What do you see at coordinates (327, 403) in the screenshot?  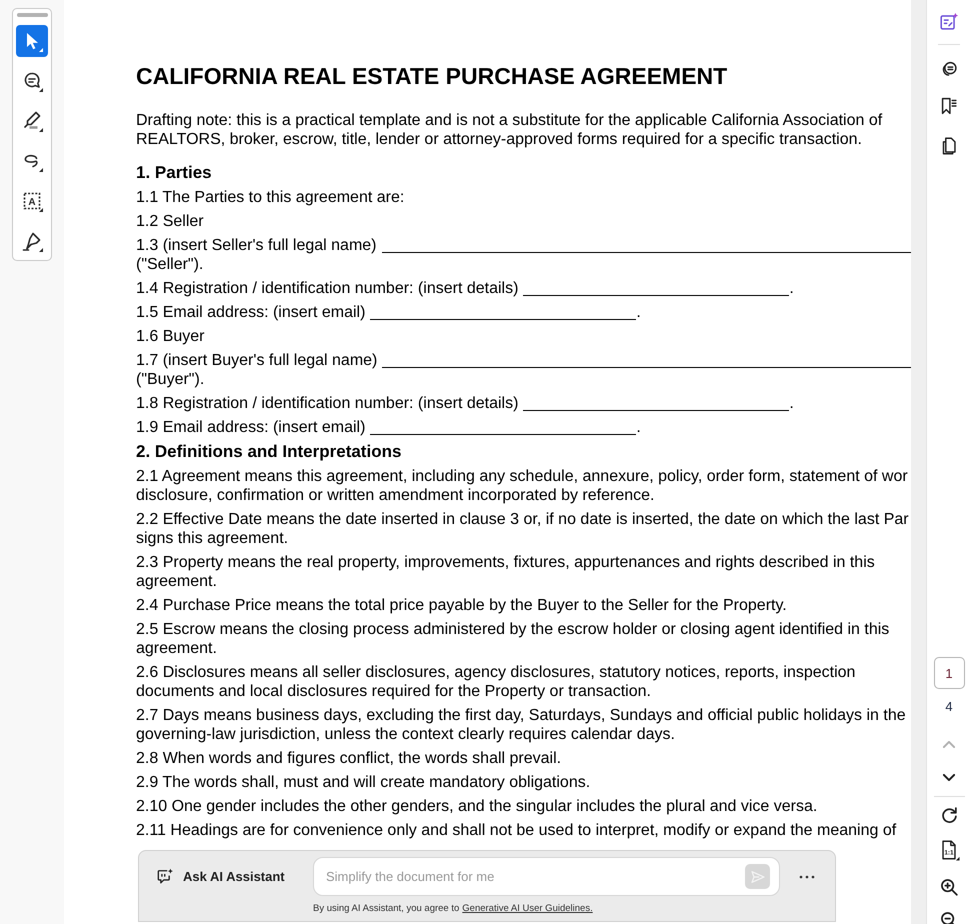 I see `clause-text: 1.8 Registration / identification number: (insert details)` at bounding box center [327, 403].